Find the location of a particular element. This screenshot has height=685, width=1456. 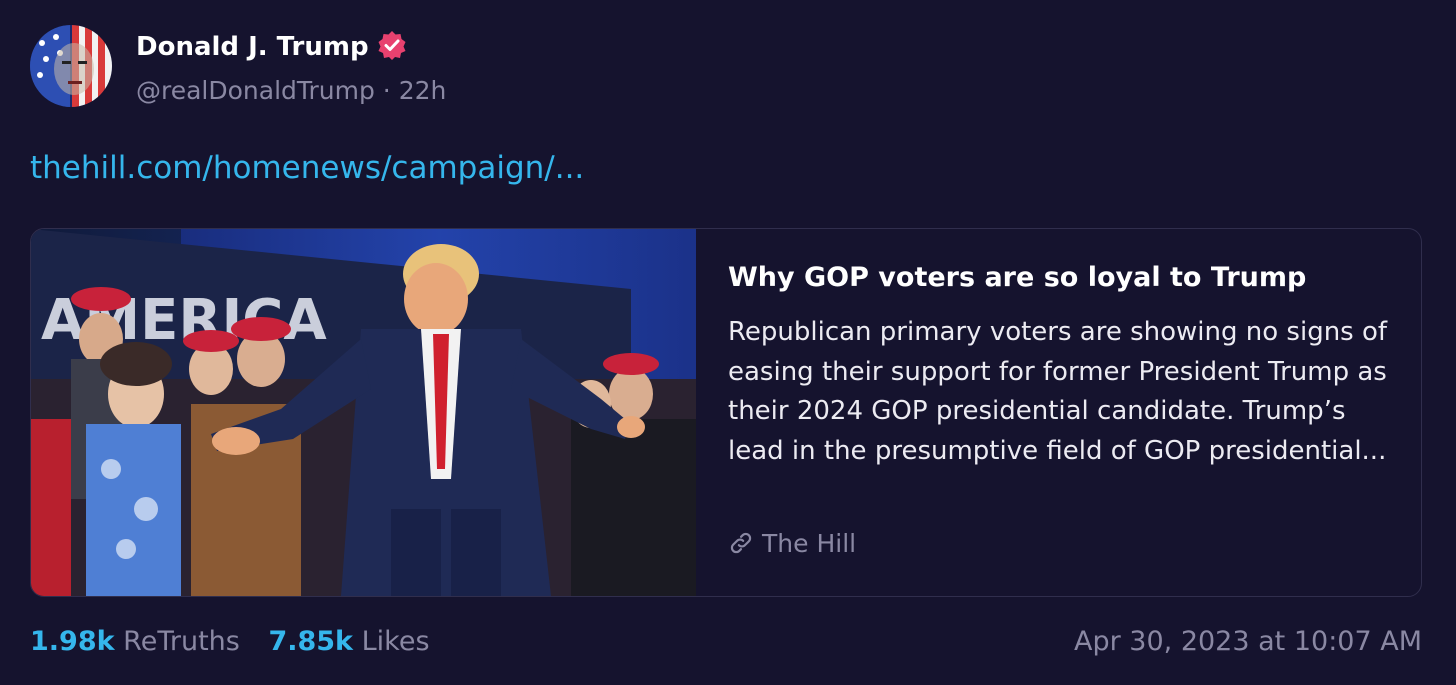

author-name-text: Donald J. Trump is located at coordinates (252, 47).